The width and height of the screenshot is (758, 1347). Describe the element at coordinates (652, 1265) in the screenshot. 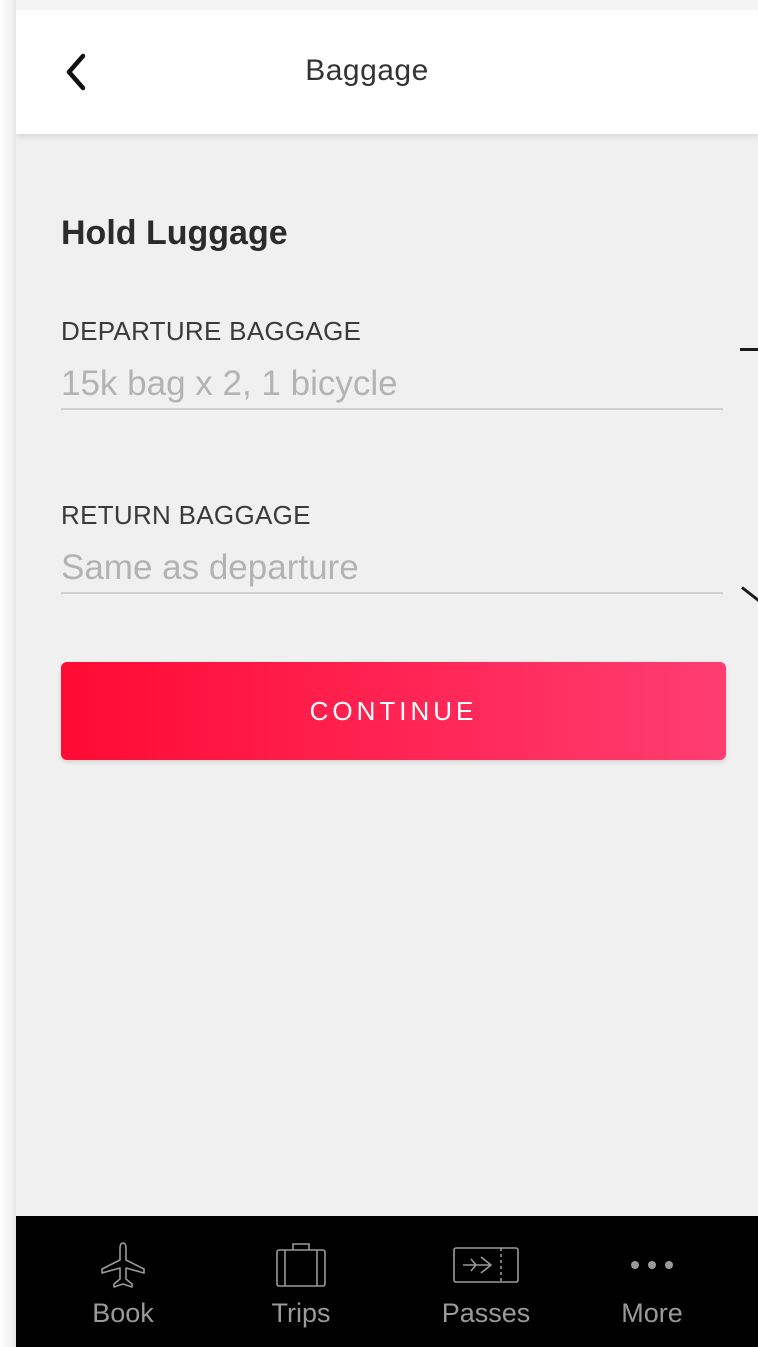

I see `more-dots-icon` at that location.